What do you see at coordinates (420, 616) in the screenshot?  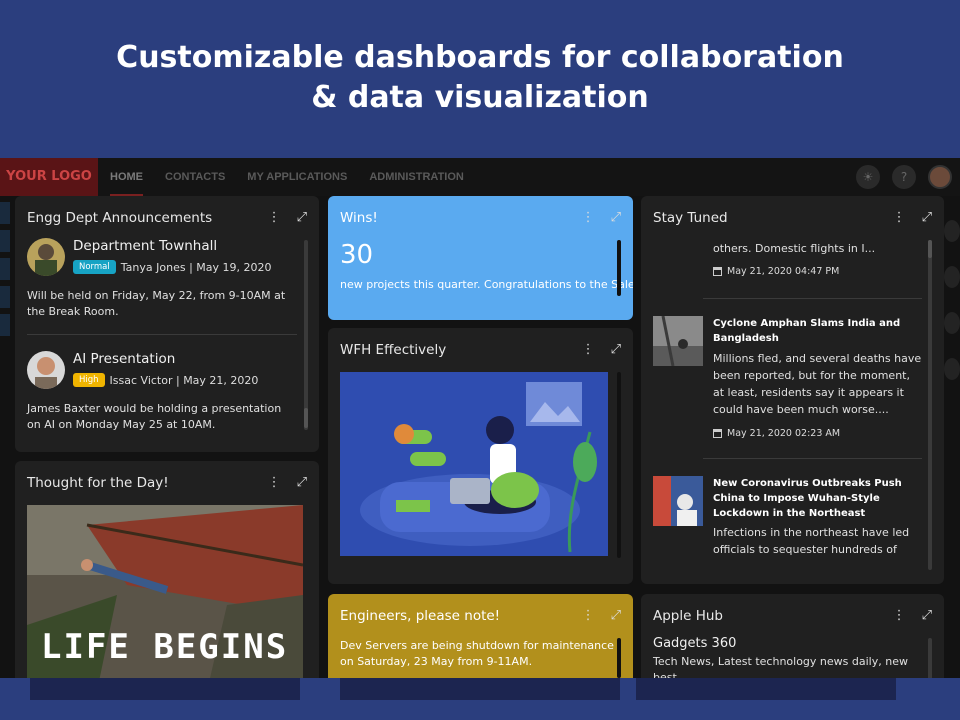 I see `engineers-title: Engineers, please note!` at bounding box center [420, 616].